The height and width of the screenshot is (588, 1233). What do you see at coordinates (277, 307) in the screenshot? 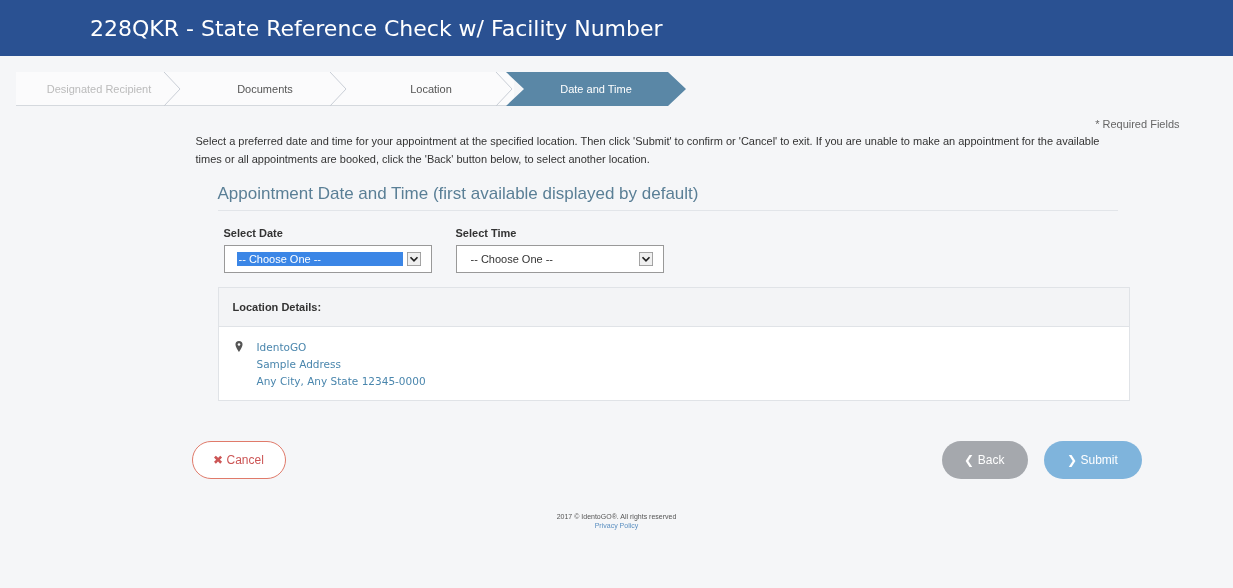
I see `location-heading: Location Details:` at bounding box center [277, 307].